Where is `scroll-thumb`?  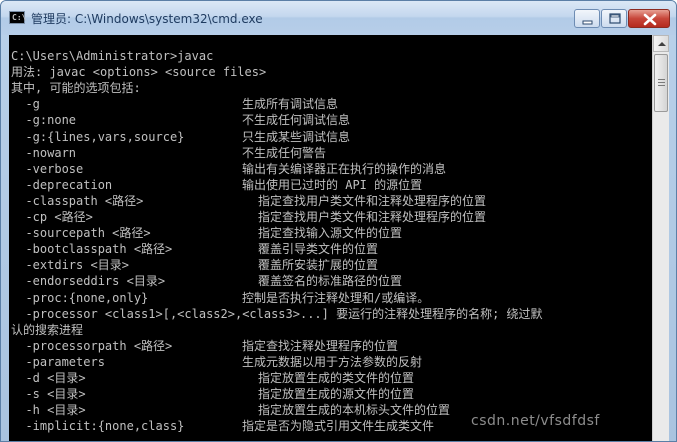
scroll-thumb is located at coordinates (661, 83).